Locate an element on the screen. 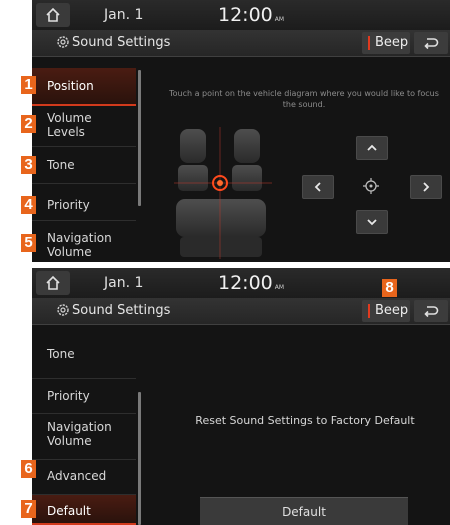 Image resolution: width=450 pixels, height=525 pixels. callout-badge: 5 is located at coordinates (28, 243).